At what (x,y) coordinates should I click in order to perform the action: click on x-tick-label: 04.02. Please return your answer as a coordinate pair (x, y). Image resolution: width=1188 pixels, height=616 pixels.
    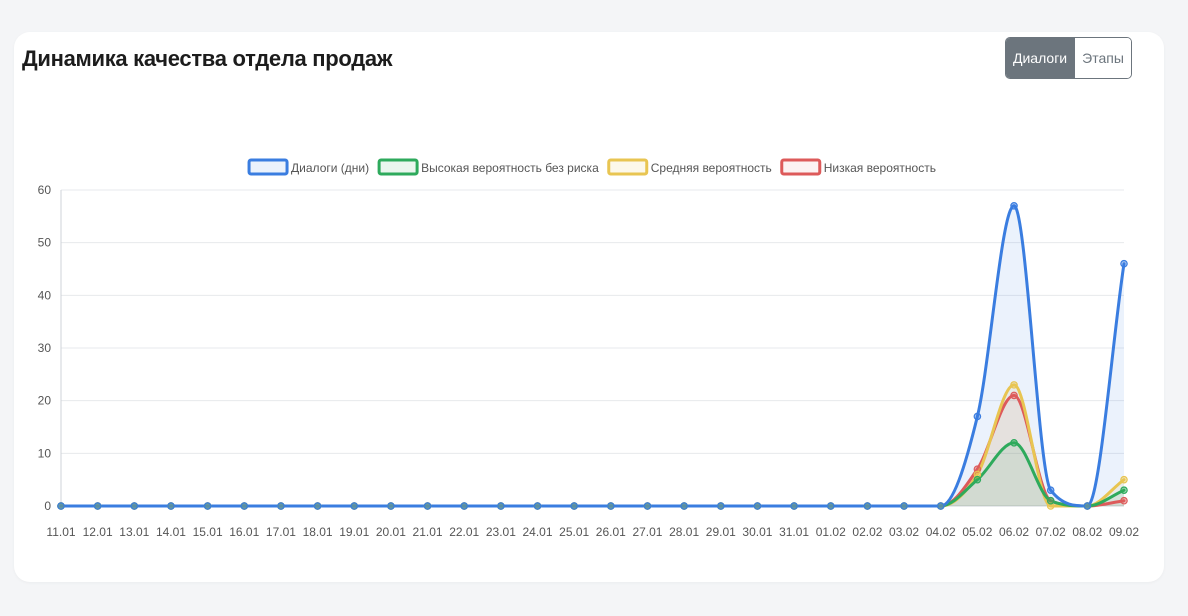
    Looking at the image, I should click on (941, 532).